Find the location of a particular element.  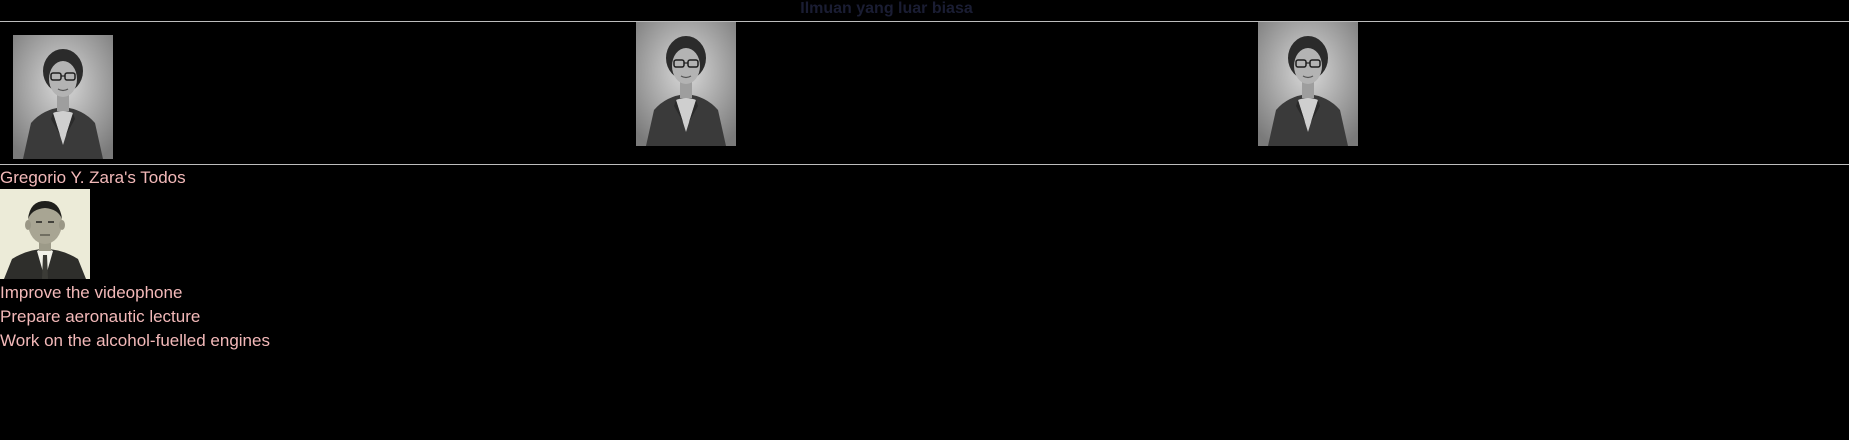

top-divider is located at coordinates (924, 21).